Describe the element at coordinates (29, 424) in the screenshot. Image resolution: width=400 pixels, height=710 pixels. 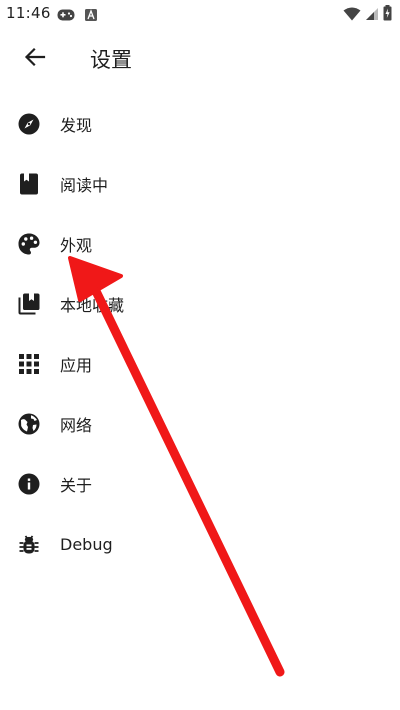
I see `globe-icon` at that location.